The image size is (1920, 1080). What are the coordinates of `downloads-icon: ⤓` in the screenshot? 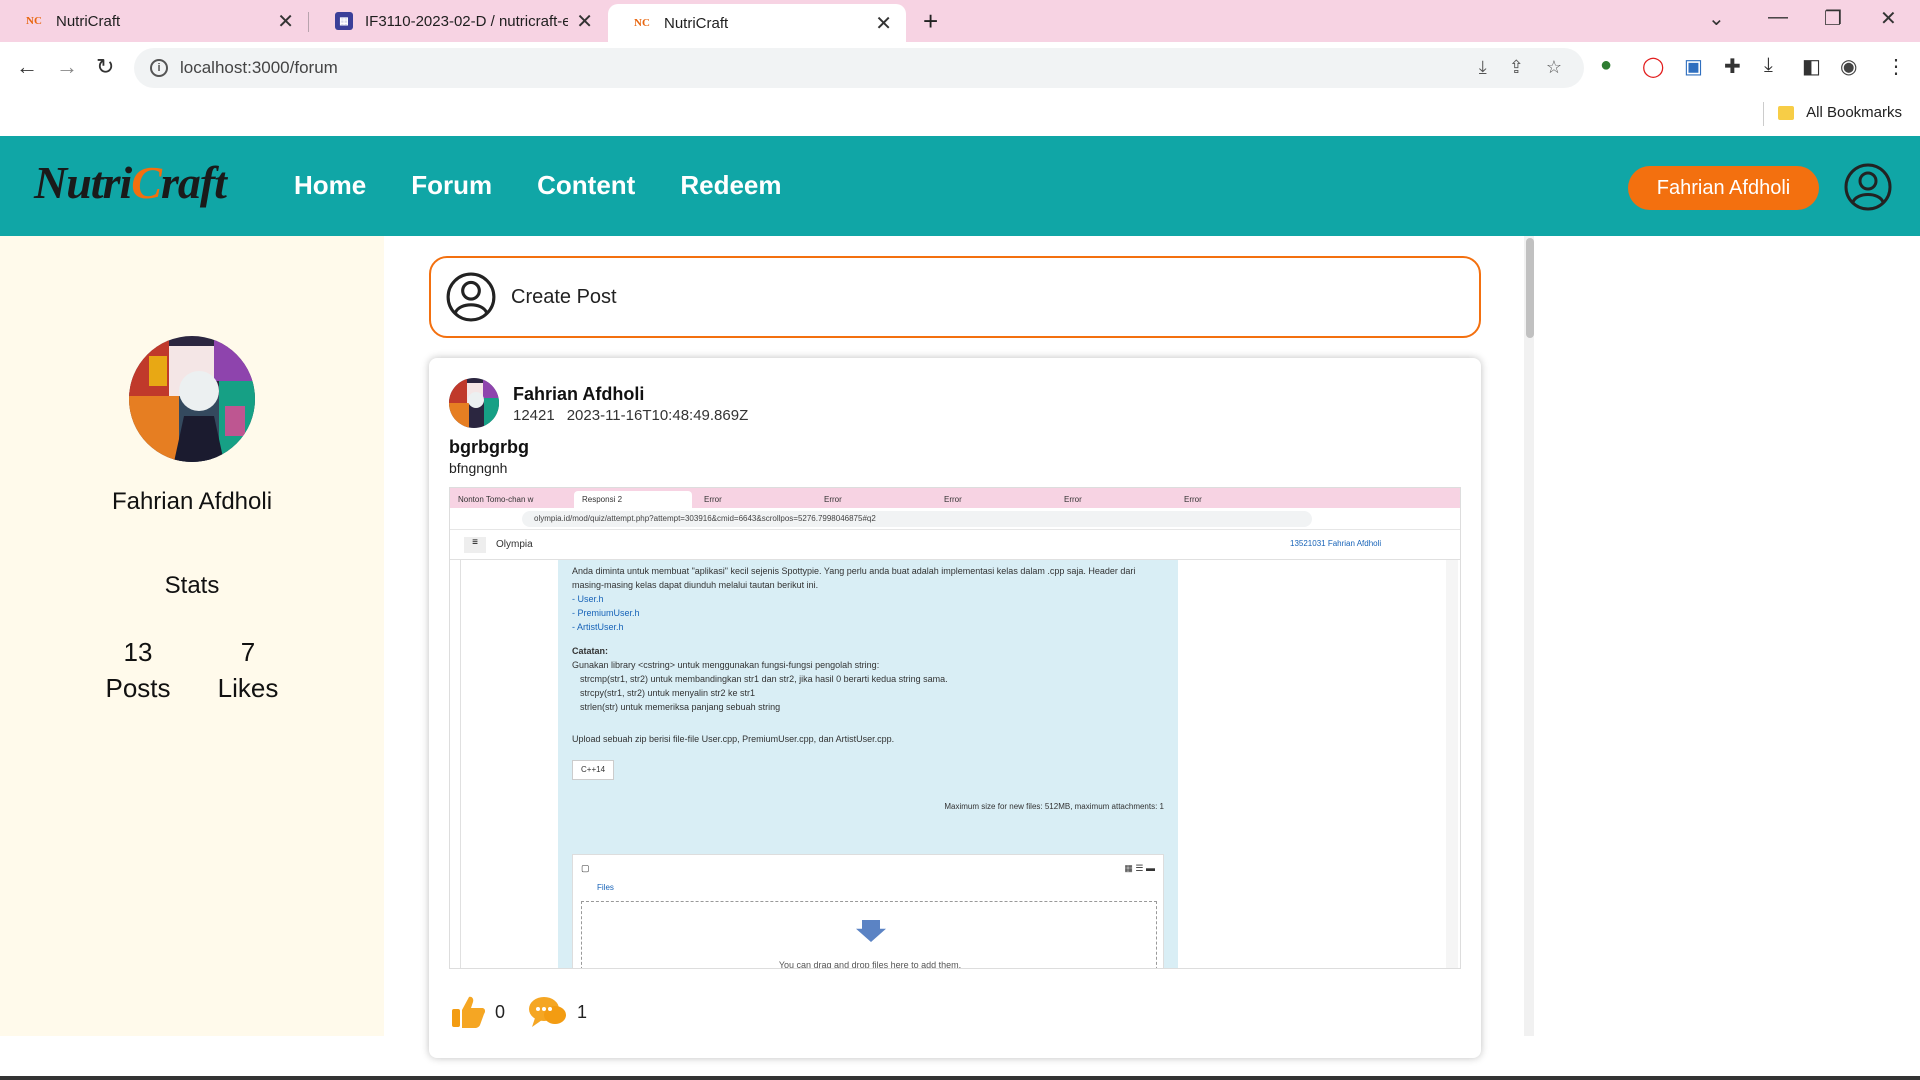 It's located at (1768, 65).